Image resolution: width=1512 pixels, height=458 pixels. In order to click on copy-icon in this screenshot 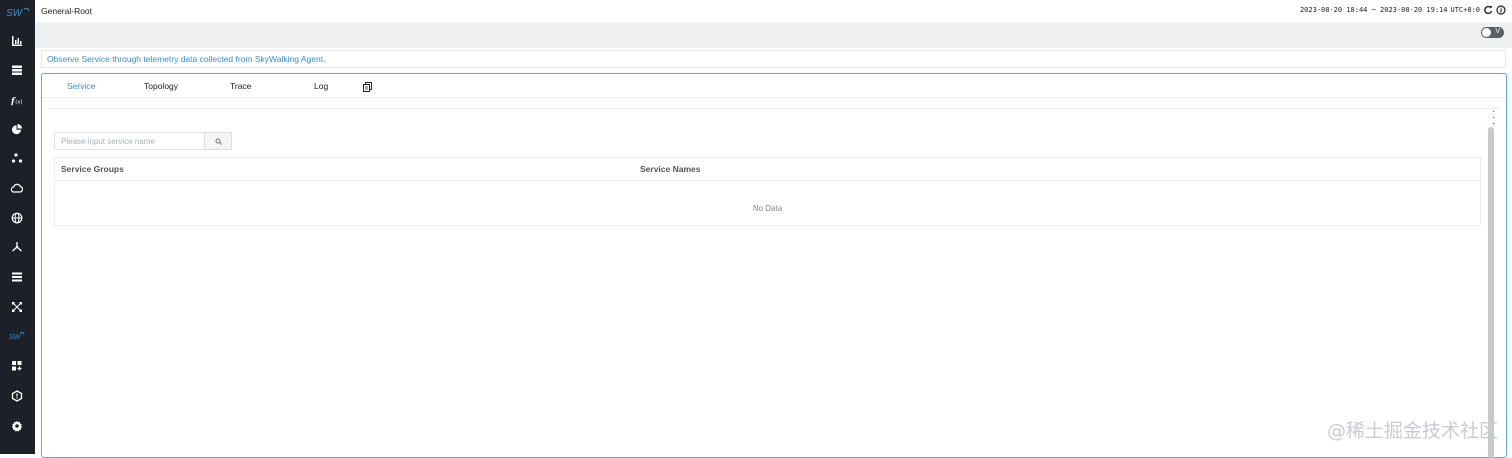, I will do `click(367, 87)`.